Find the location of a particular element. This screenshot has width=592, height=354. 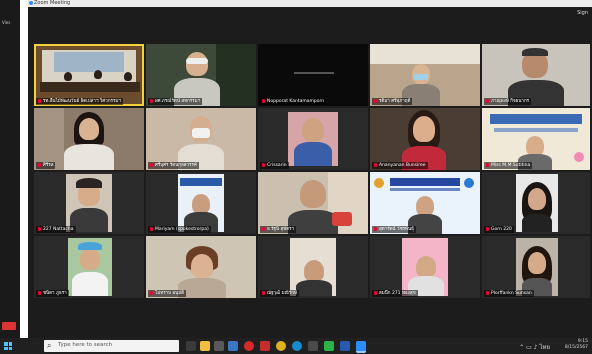

mail-icon is located at coordinates (233, 346).